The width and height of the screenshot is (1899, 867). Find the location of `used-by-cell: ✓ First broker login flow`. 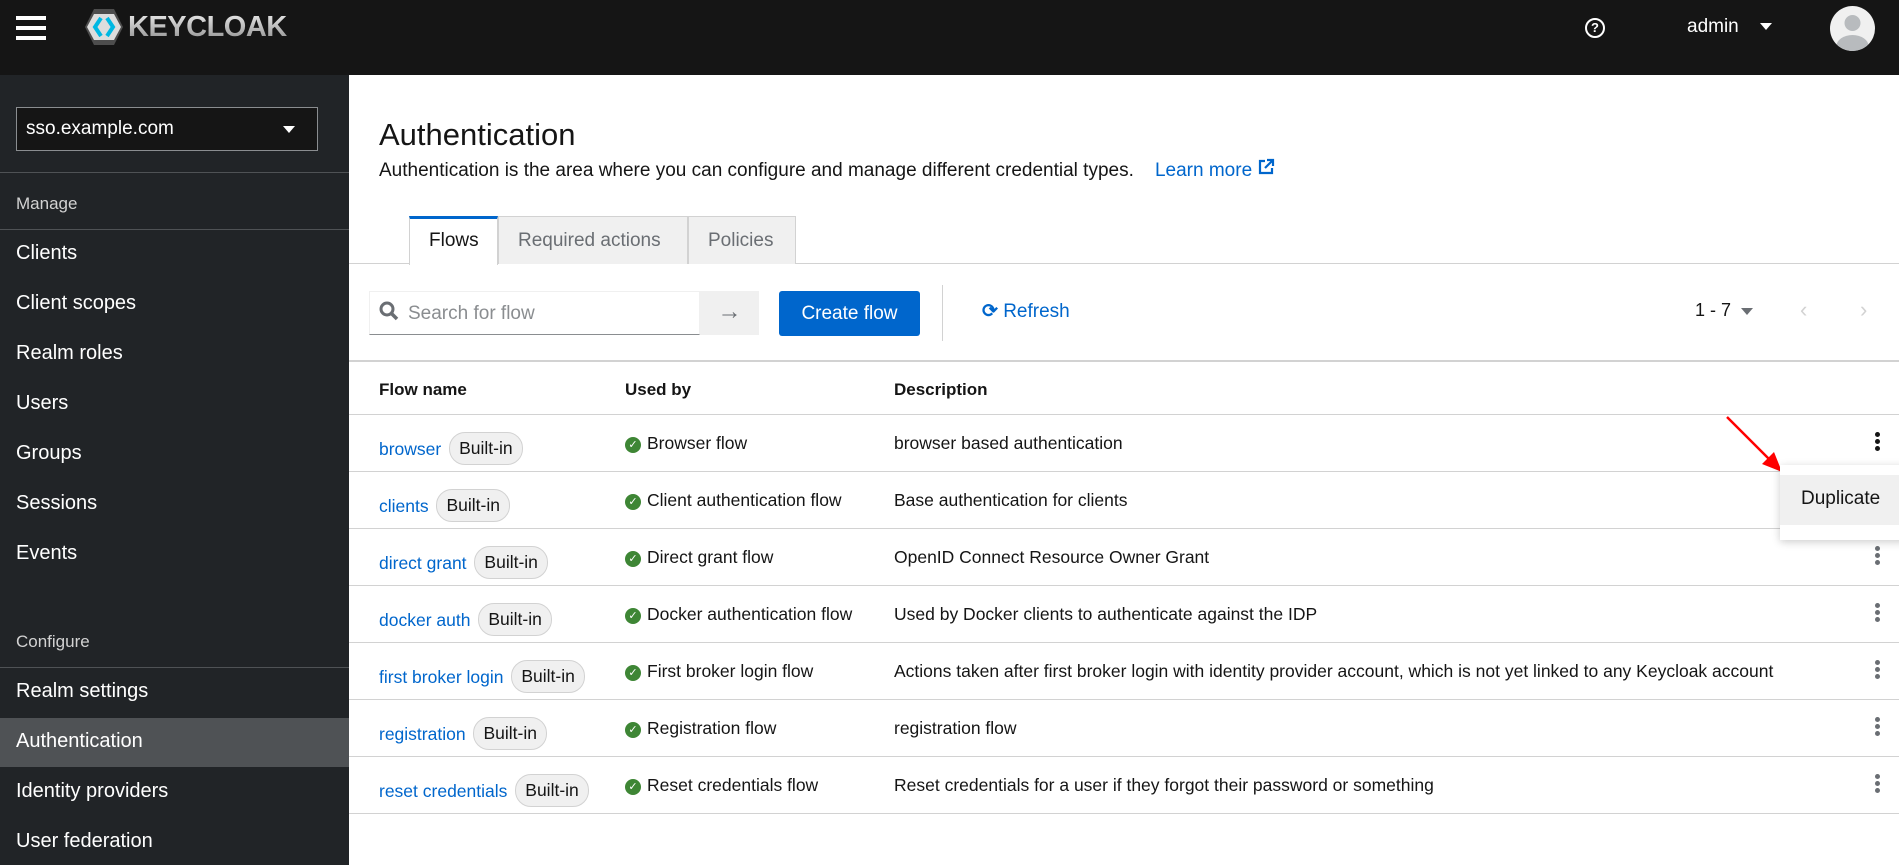

used-by-cell: ✓ First broker login flow is located at coordinates (719, 671).